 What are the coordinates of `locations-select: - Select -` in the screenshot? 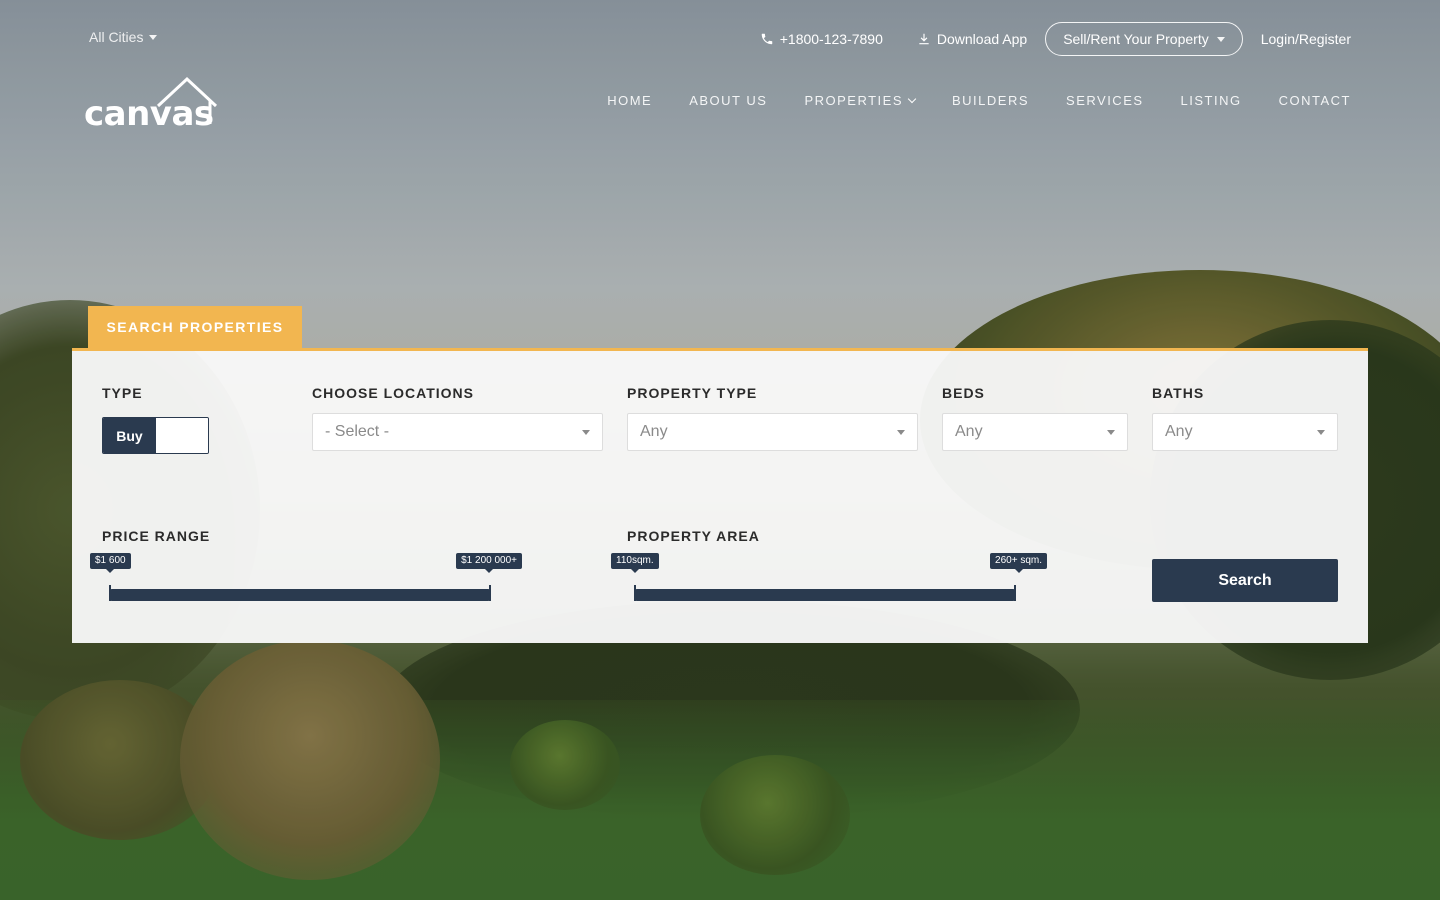 It's located at (457, 432).